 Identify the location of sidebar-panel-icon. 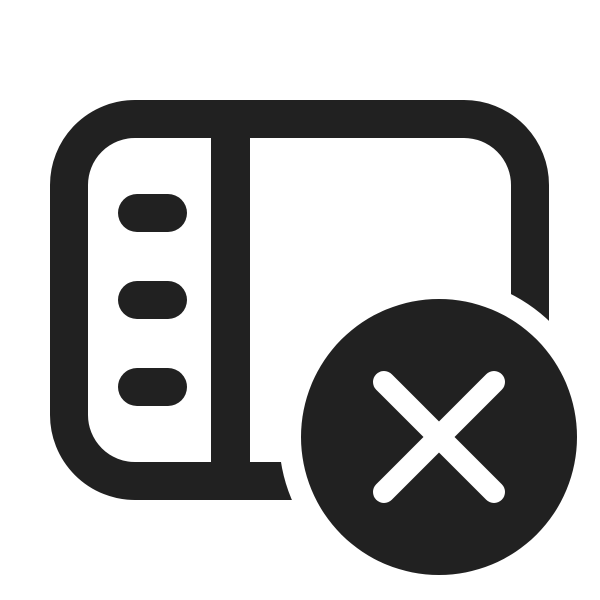
(230, 300).